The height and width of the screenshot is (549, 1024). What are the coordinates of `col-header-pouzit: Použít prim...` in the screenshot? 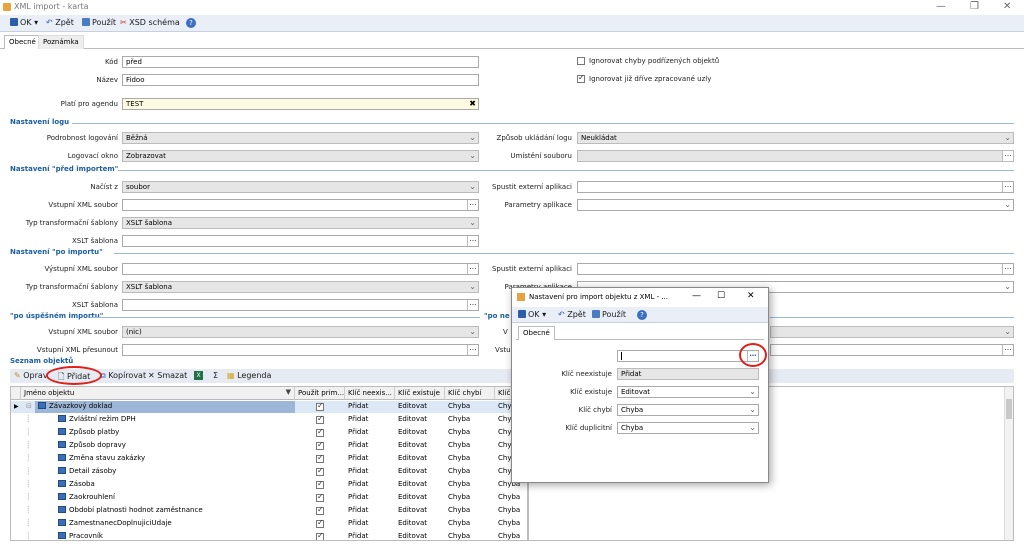 It's located at (320, 393).